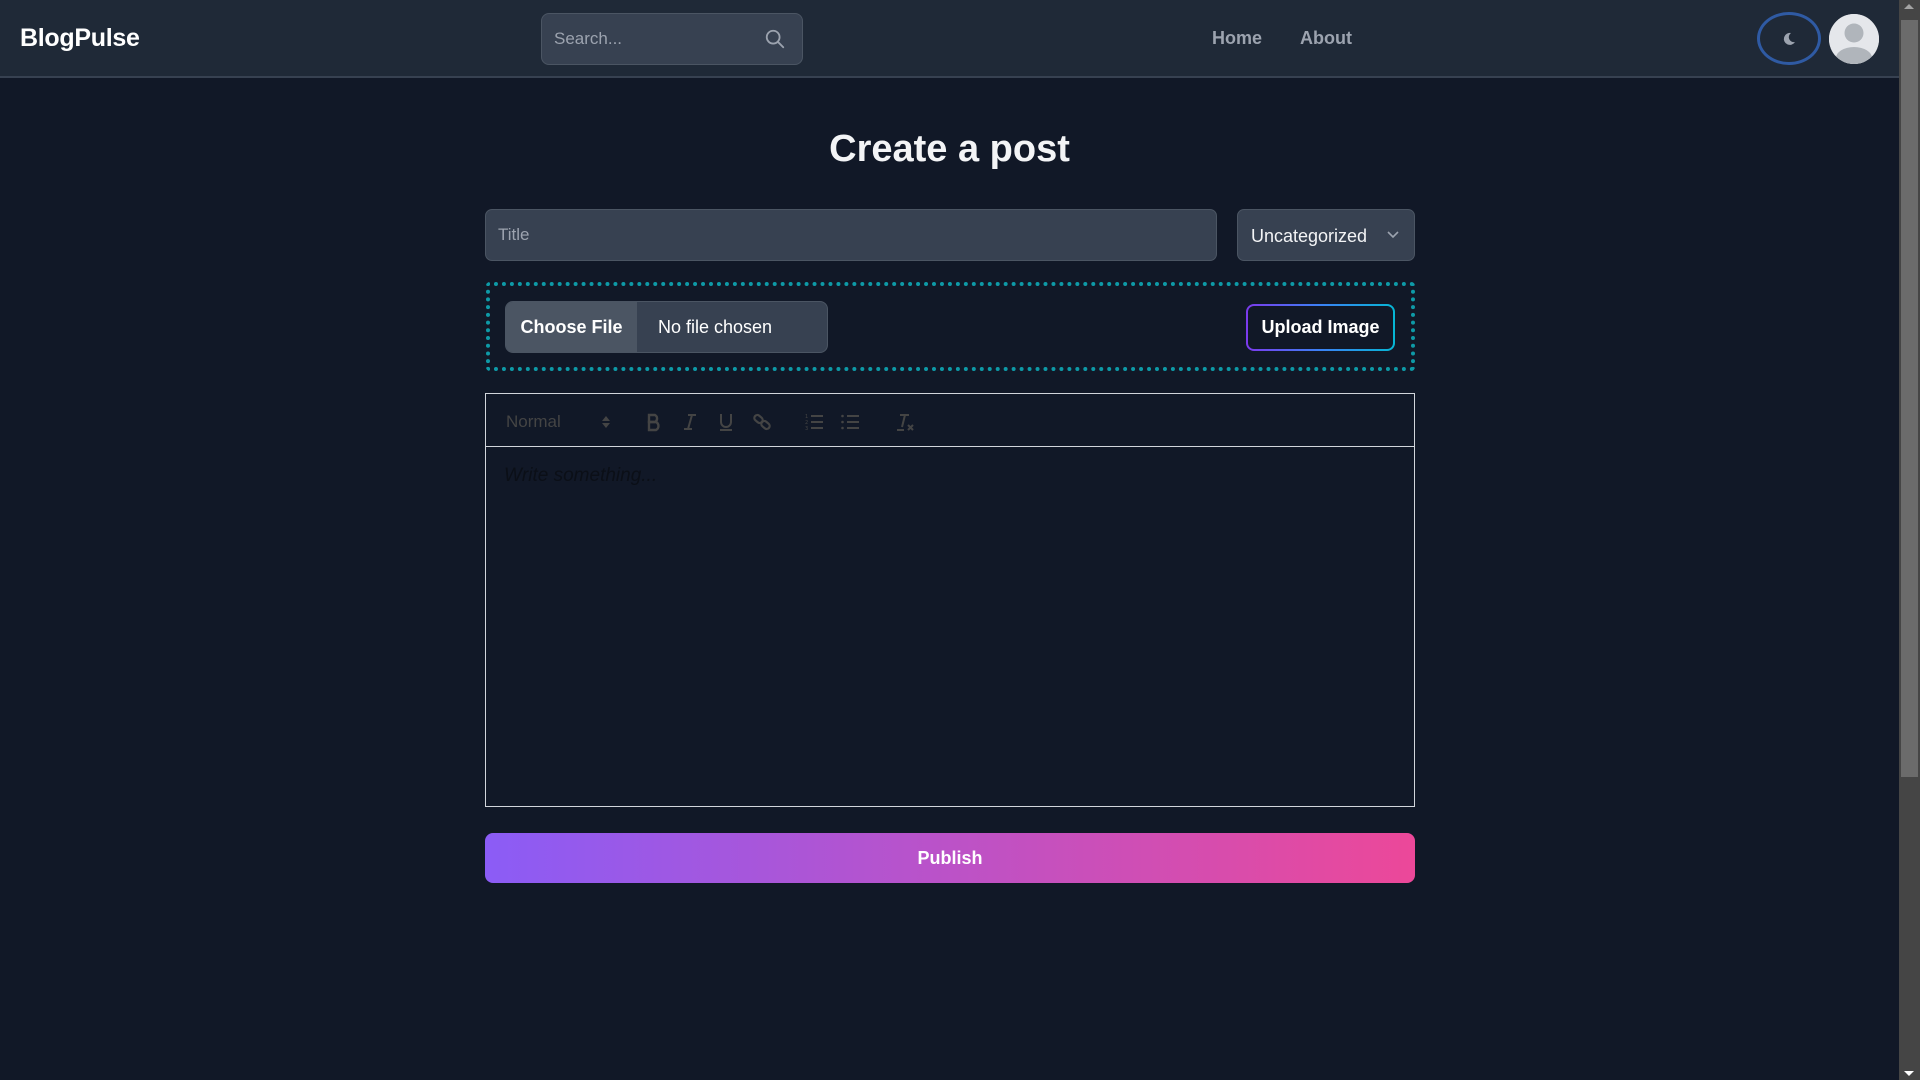  I want to click on header-format-select: Normal, so click(558, 422).